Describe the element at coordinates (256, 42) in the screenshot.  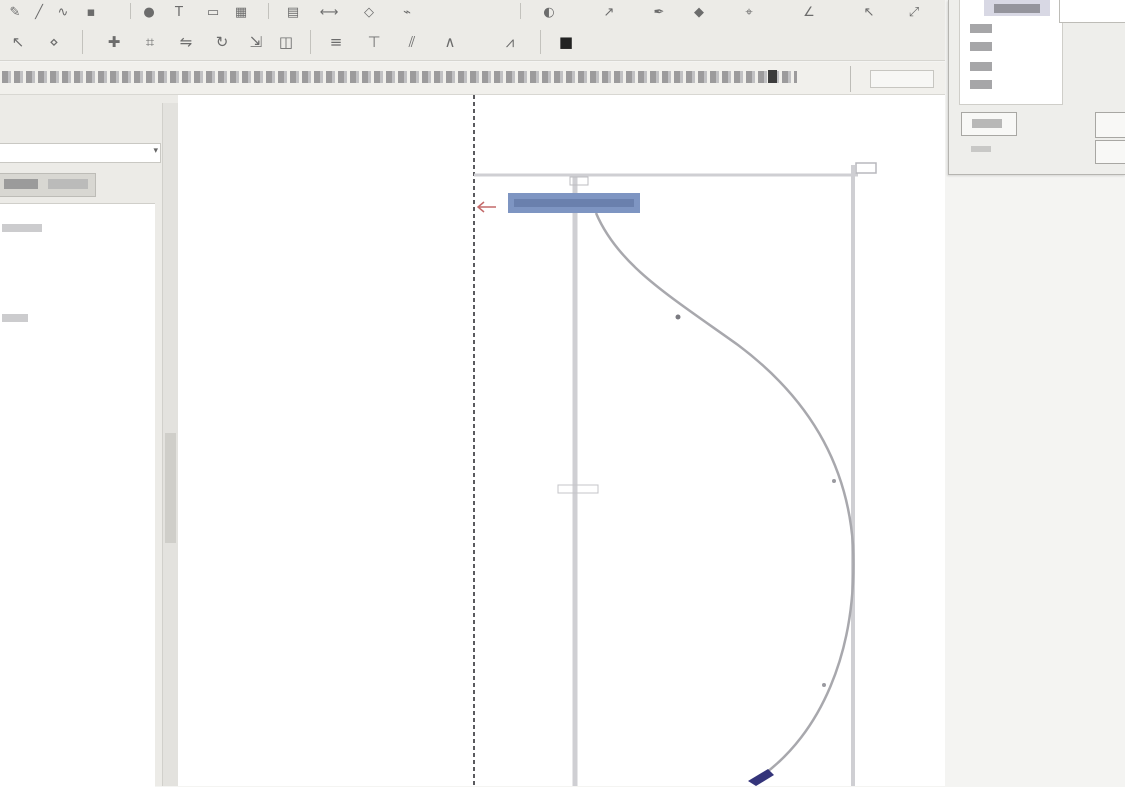
I see `scale-icon: ⇲` at that location.